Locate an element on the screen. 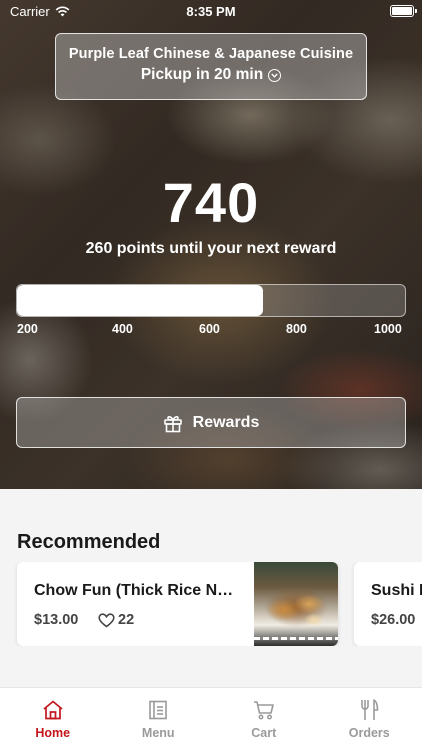 The height and width of the screenshot is (750, 422). tab-menu-label: Menu is located at coordinates (158, 733).